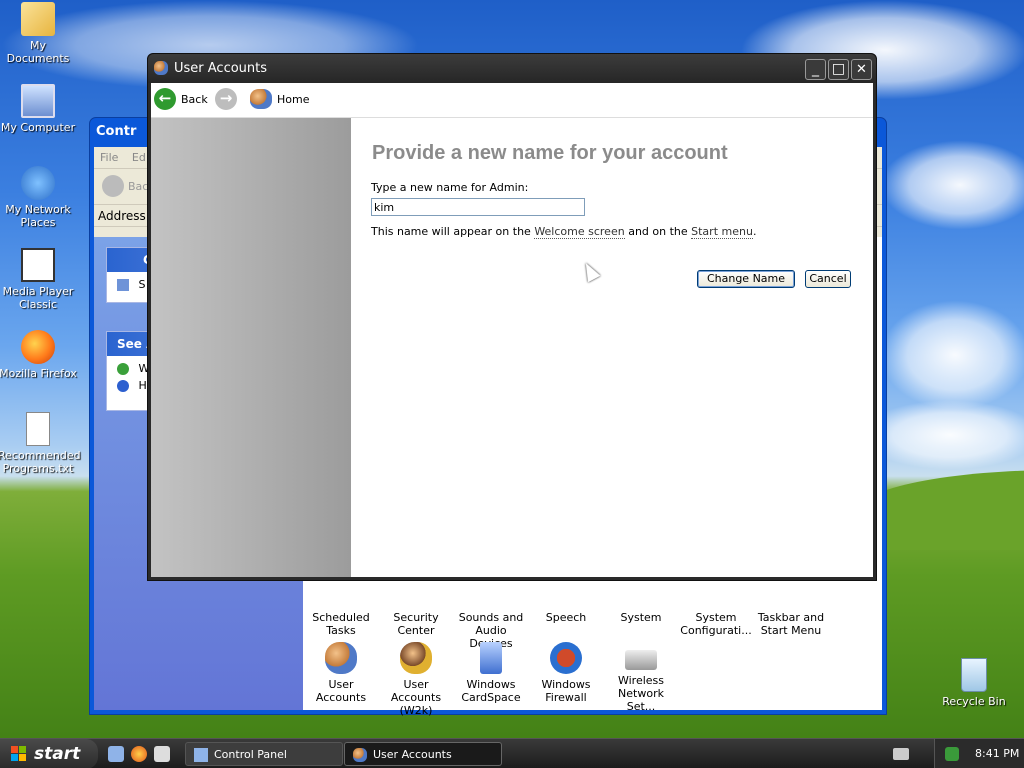 Image resolution: width=1024 pixels, height=768 pixels. What do you see at coordinates (194, 99) in the screenshot?
I see `back-button: Back` at bounding box center [194, 99].